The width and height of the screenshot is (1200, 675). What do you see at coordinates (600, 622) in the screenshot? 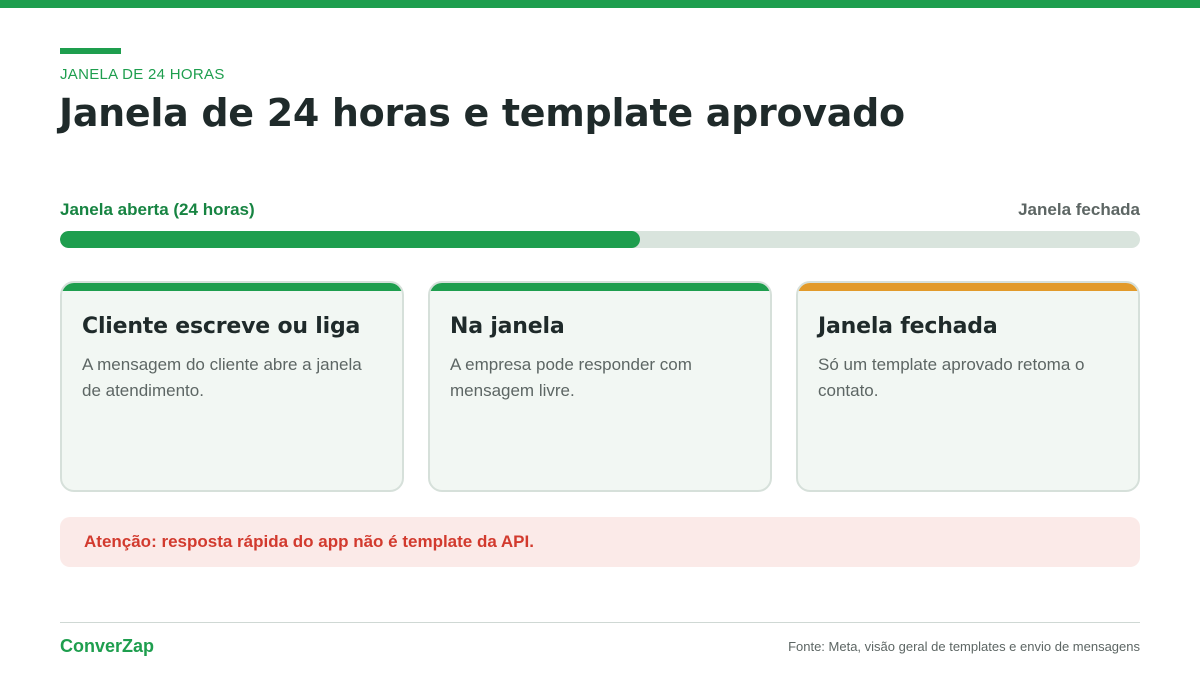
I see `footer-divider` at bounding box center [600, 622].